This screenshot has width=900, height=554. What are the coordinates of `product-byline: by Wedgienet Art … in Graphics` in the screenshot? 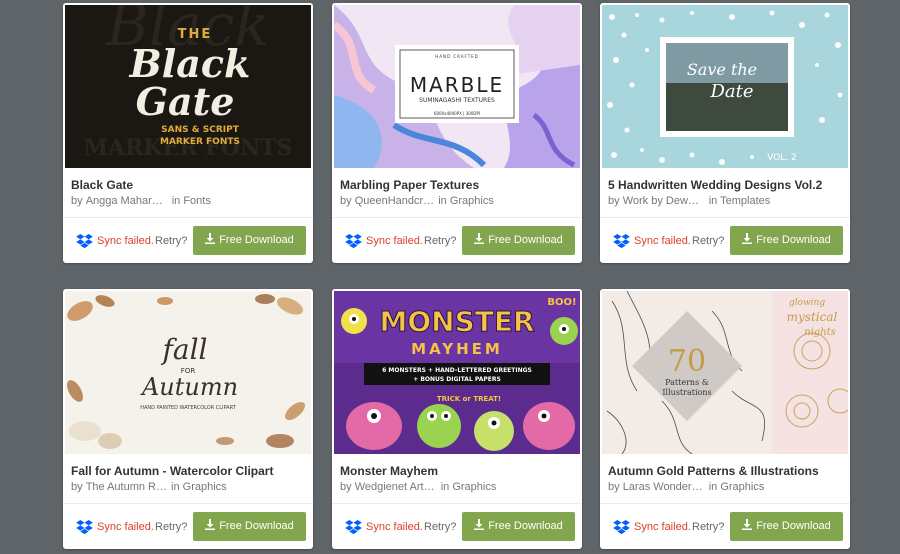 It's located at (418, 487).